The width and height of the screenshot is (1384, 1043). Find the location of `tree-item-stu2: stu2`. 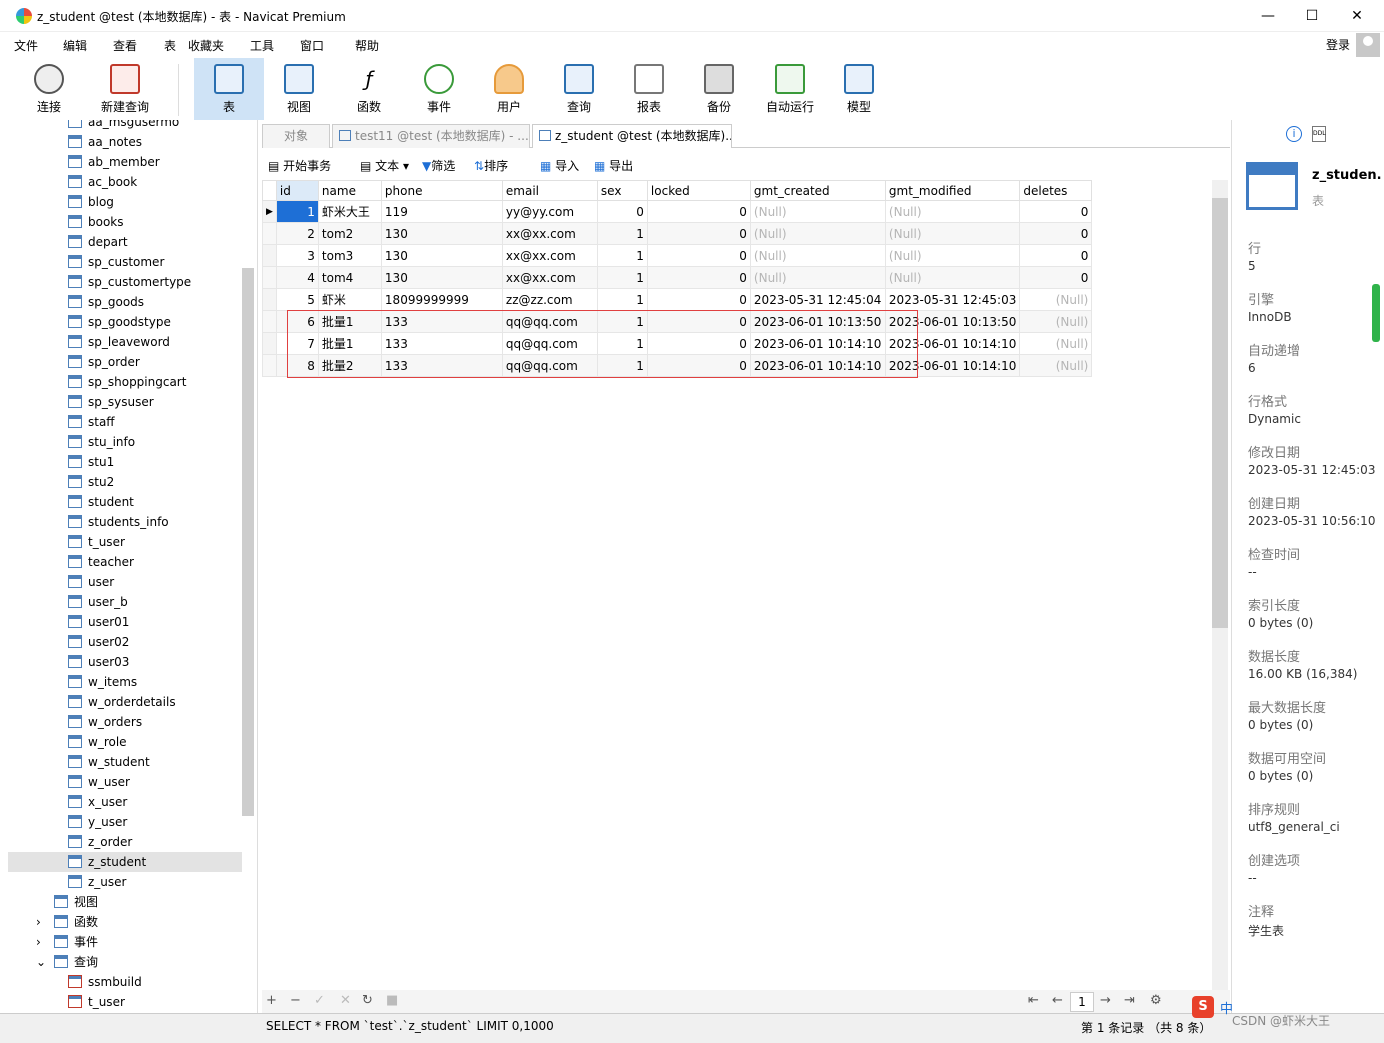

tree-item-stu2: stu2 is located at coordinates (125, 482).